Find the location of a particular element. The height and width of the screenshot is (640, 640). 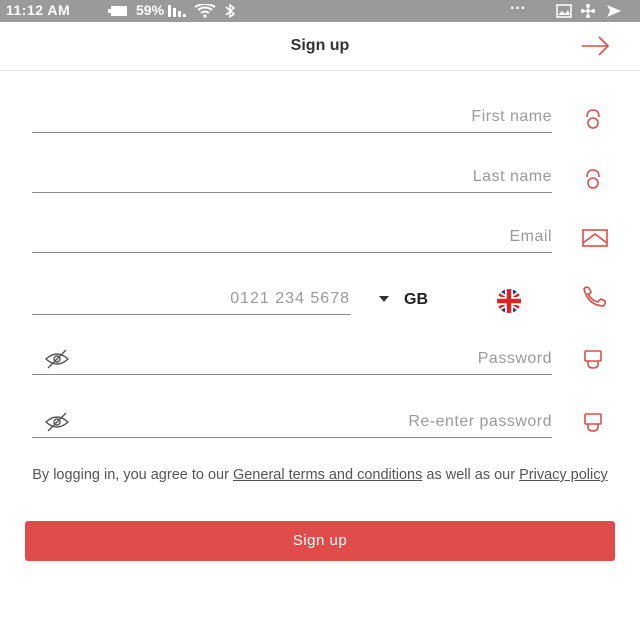

privacy-policy-link: Privacy policy is located at coordinates (563, 475).